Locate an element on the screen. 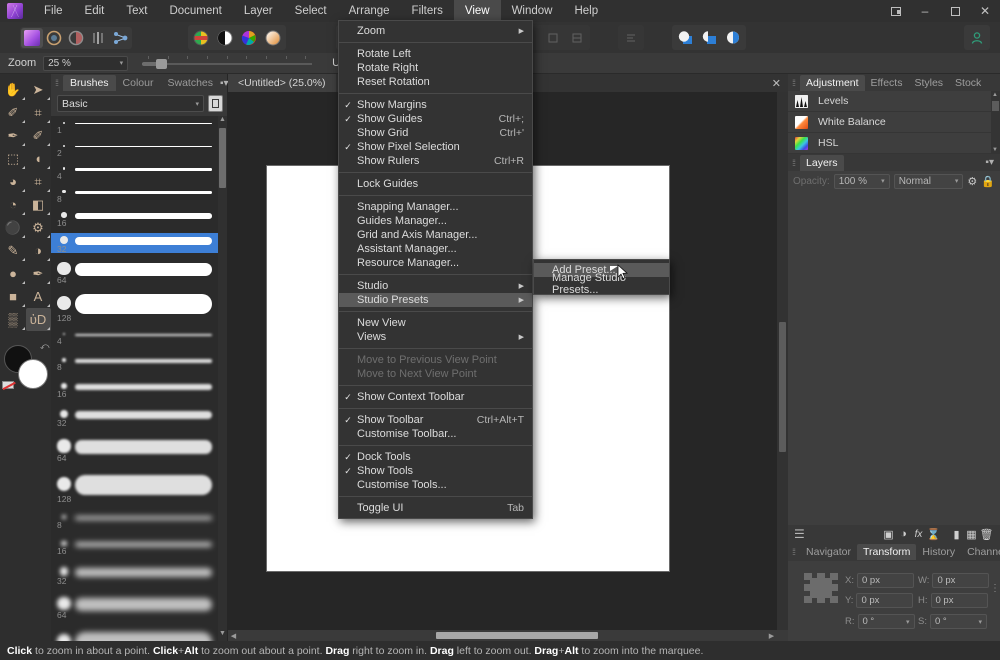 This screenshot has width=1000, height=660. brush-category-select: Basic ▾ is located at coordinates (130, 103).